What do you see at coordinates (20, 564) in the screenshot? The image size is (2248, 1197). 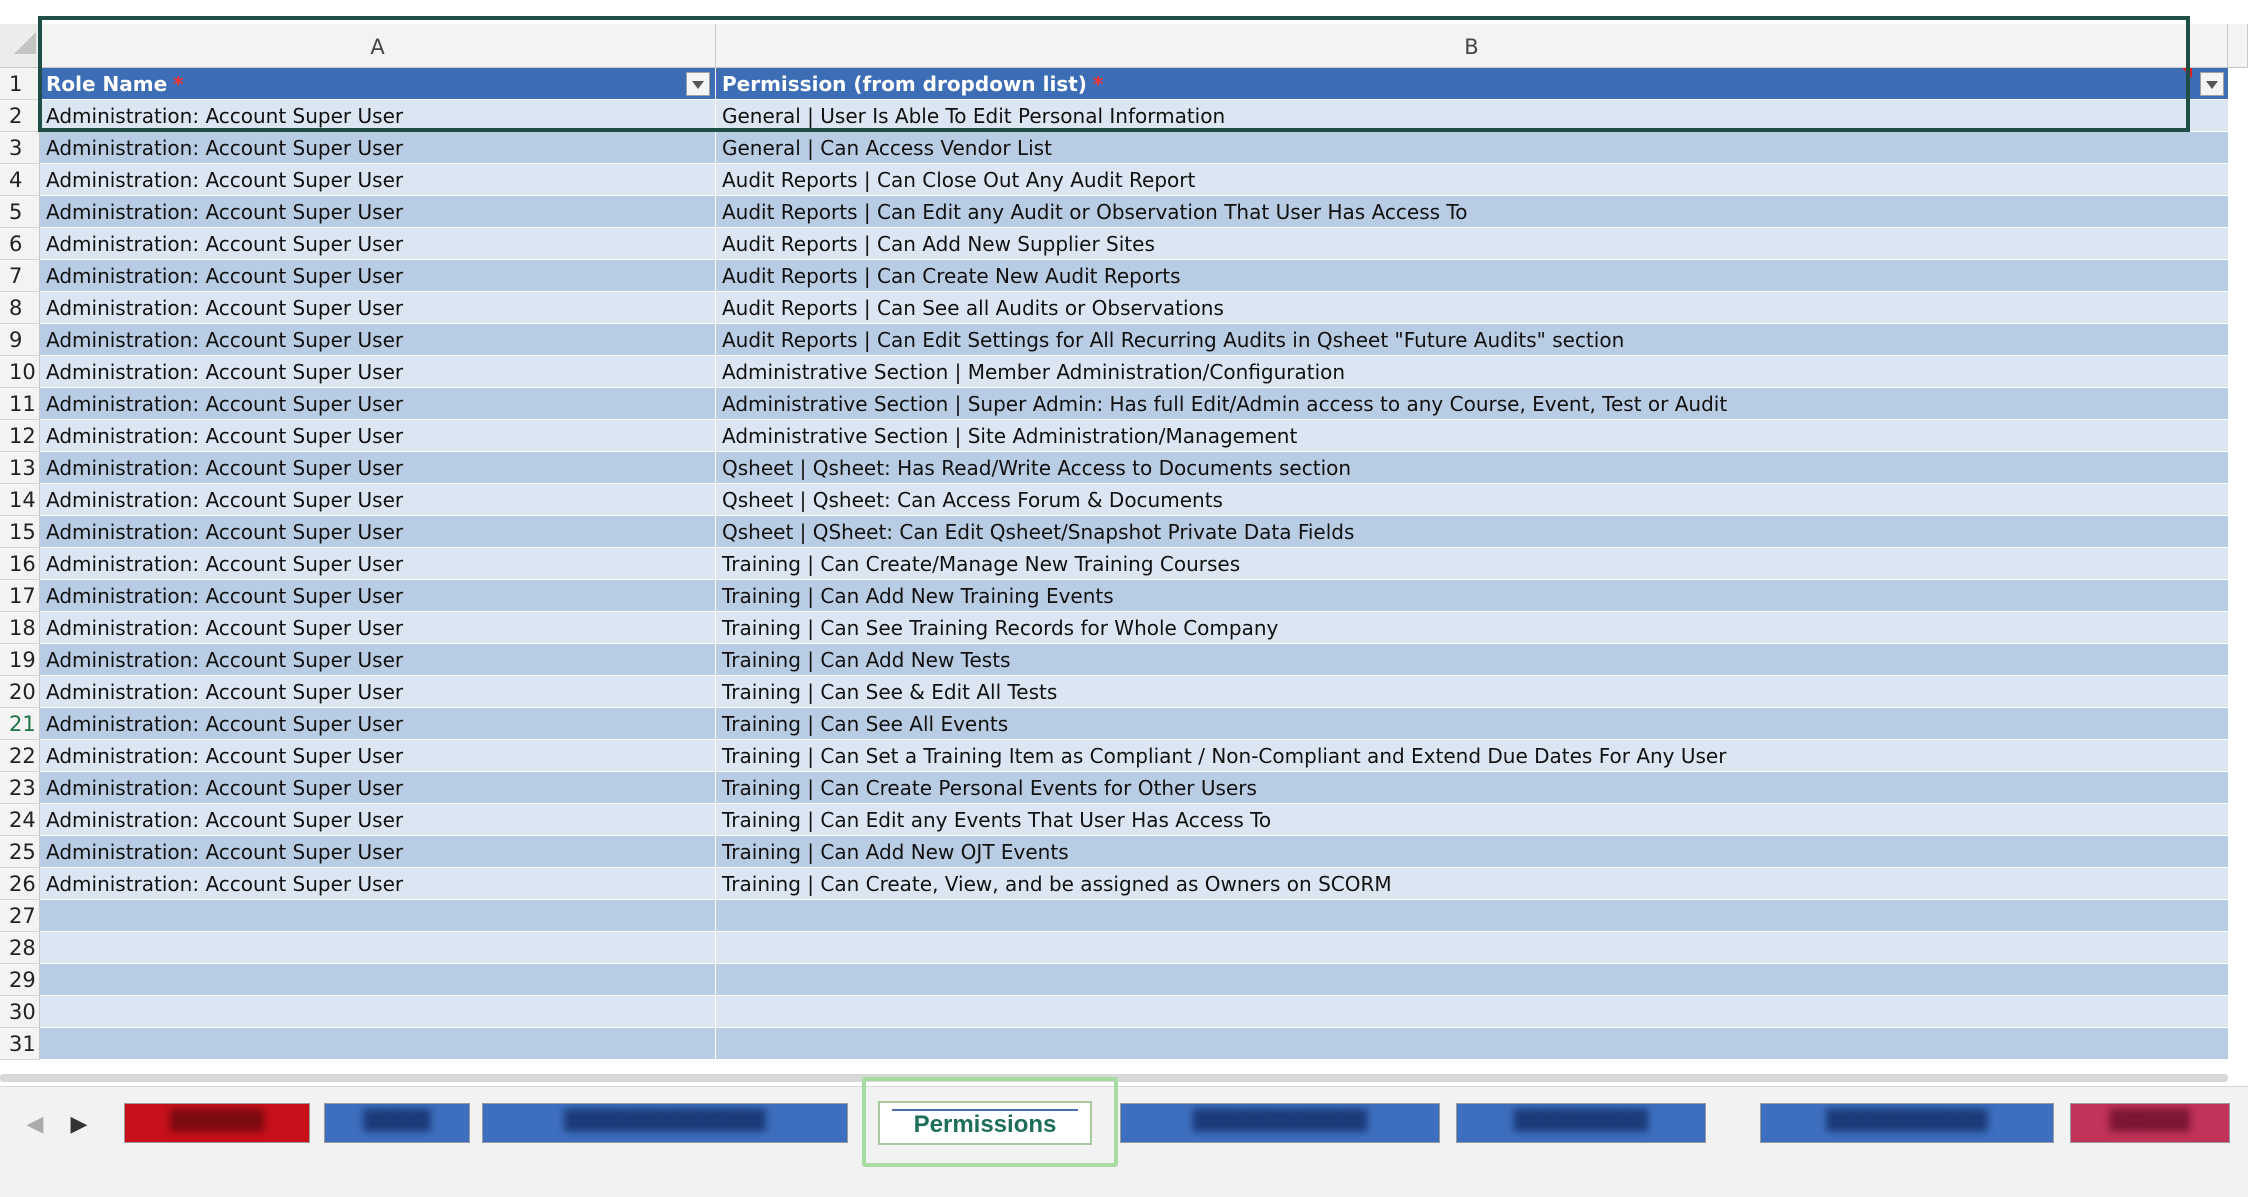 I see `row-number: 16` at bounding box center [20, 564].